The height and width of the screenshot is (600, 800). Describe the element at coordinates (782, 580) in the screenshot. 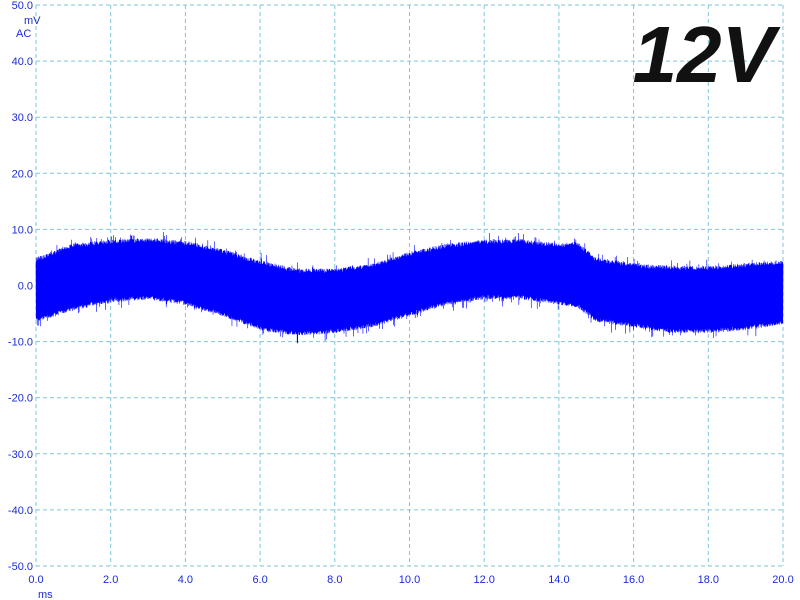

I see `x-tick-label: 20.0` at that location.